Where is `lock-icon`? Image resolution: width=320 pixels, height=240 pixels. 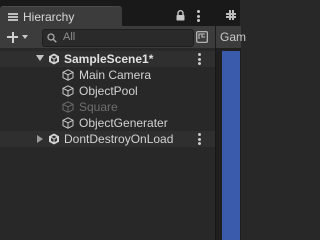 lock-icon is located at coordinates (180, 15).